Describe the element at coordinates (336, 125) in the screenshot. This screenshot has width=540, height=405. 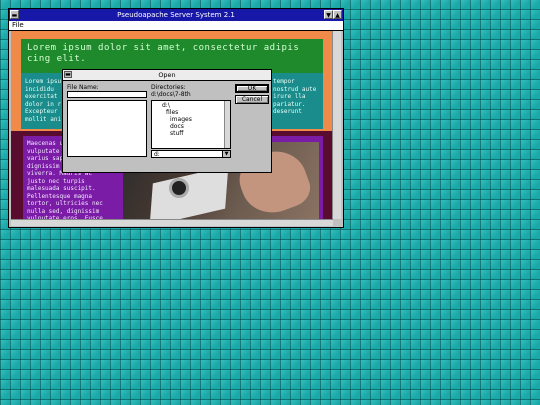
I see `vertical-scrollbar` at that location.